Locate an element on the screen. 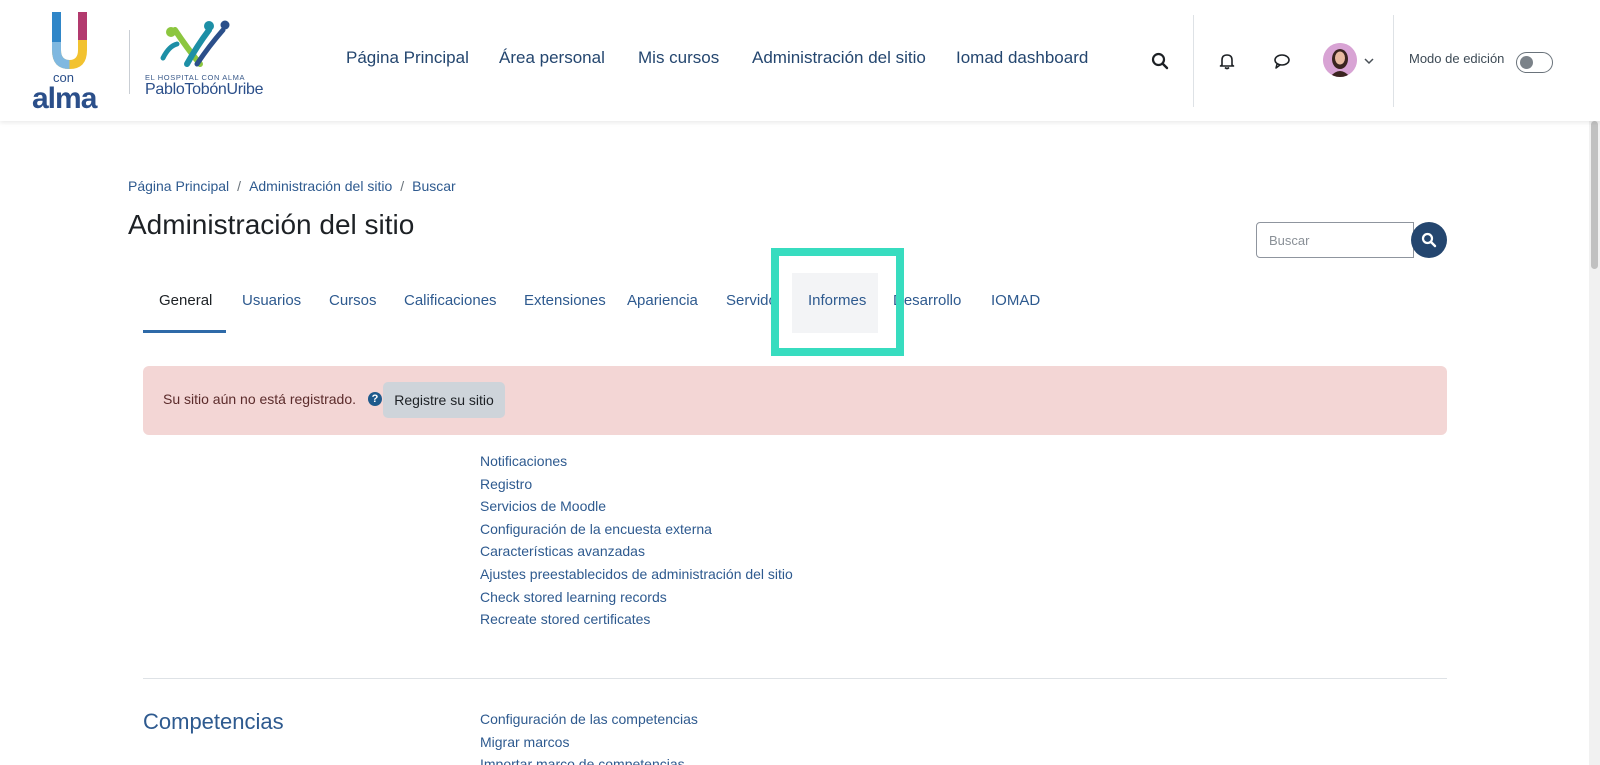 This screenshot has height=765, width=1600. hptu-name: PabloTobónUribe is located at coordinates (204, 89).